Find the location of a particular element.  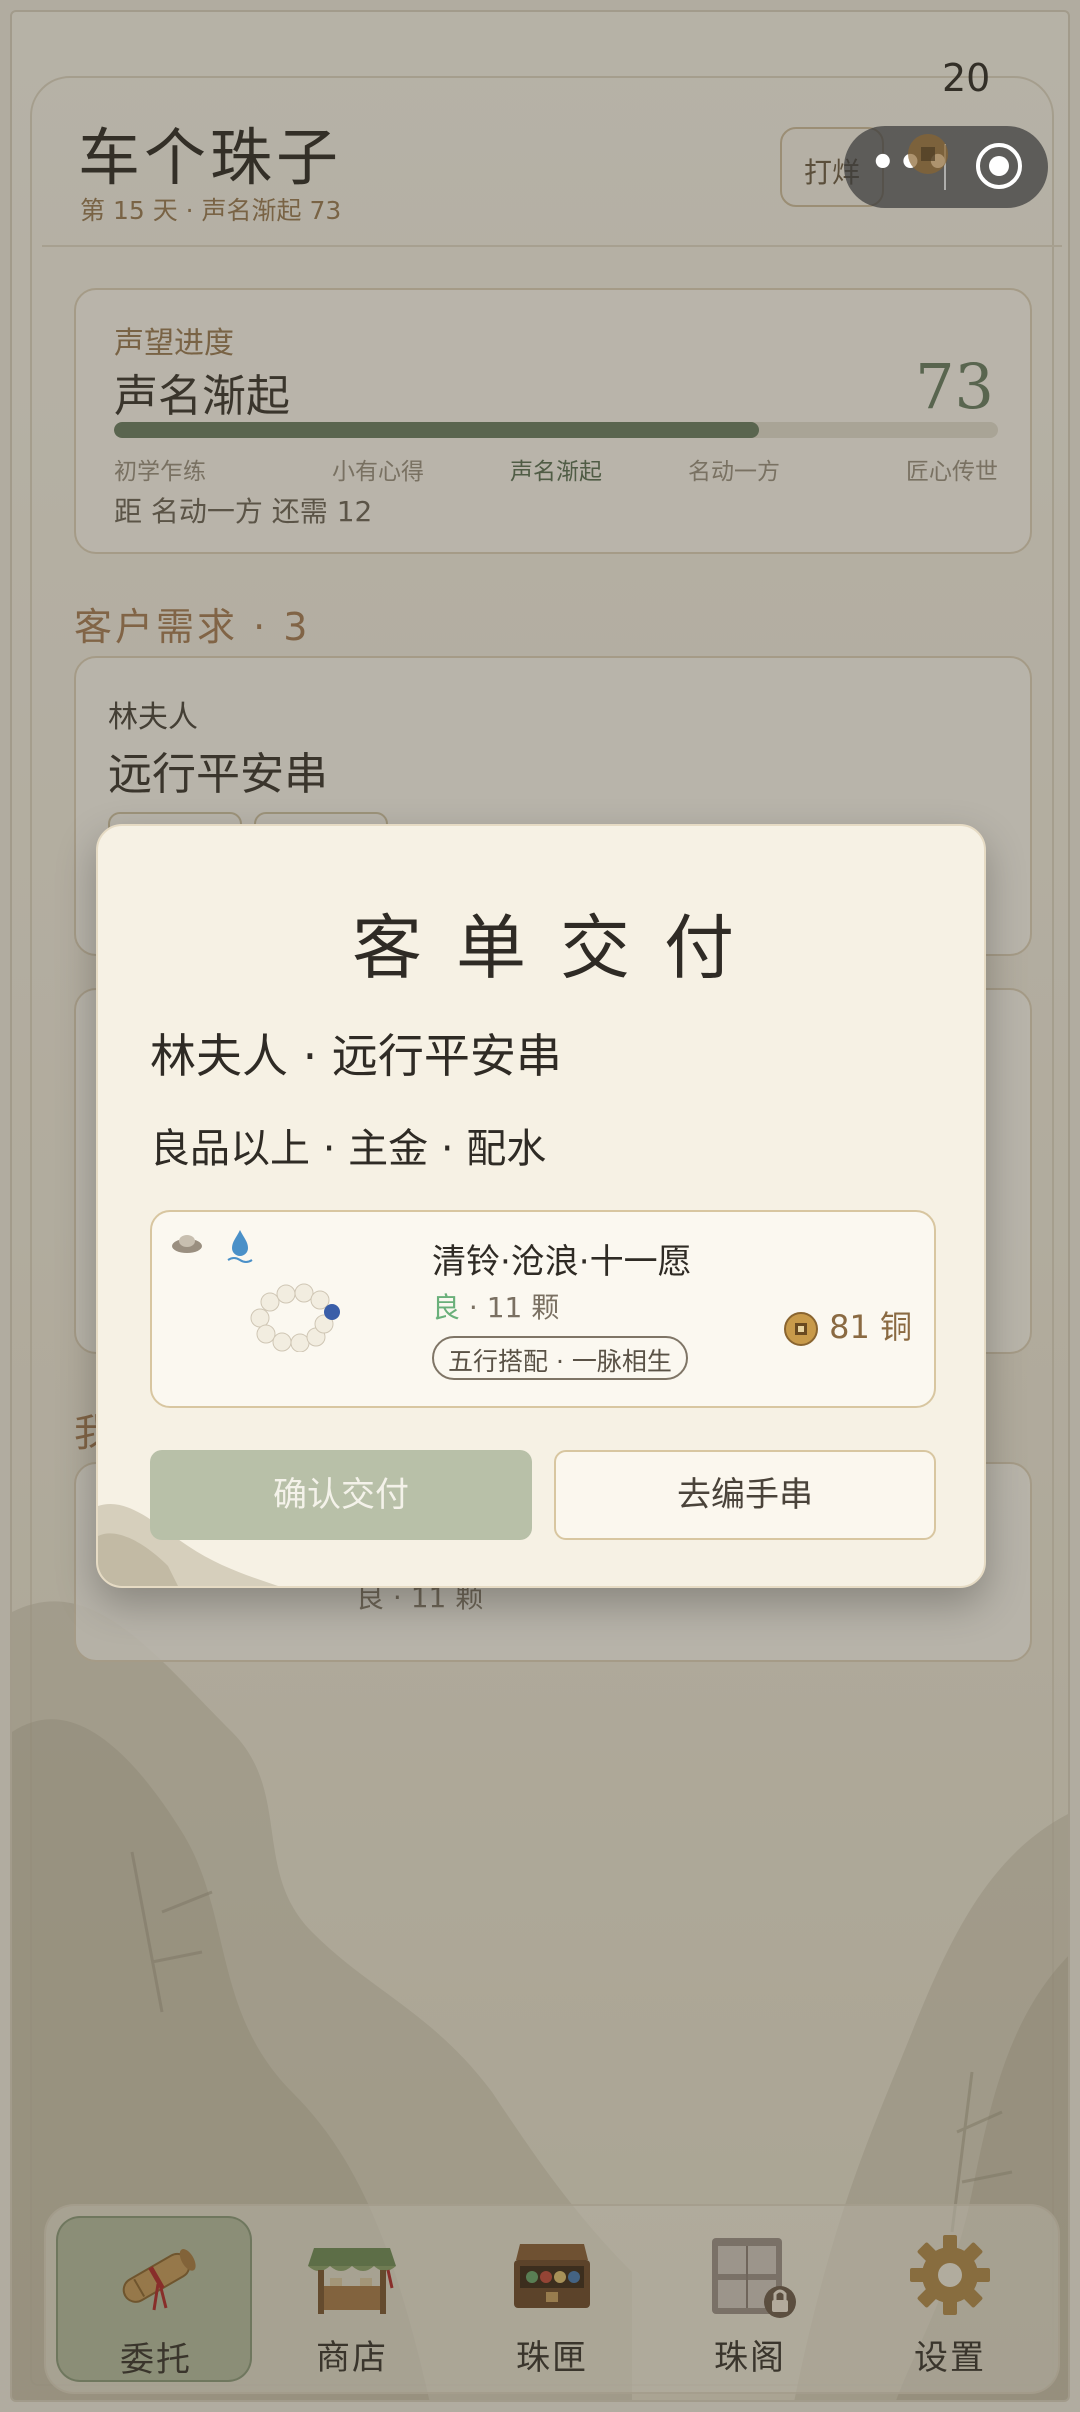

gold-ingot-icon is located at coordinates (187, 1244).